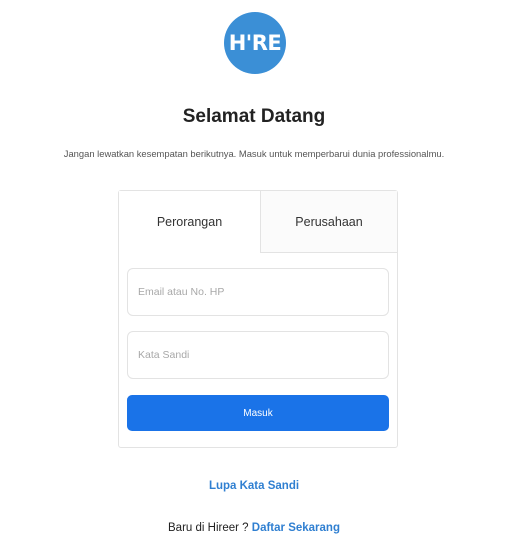  I want to click on login-button: Masuk, so click(258, 413).